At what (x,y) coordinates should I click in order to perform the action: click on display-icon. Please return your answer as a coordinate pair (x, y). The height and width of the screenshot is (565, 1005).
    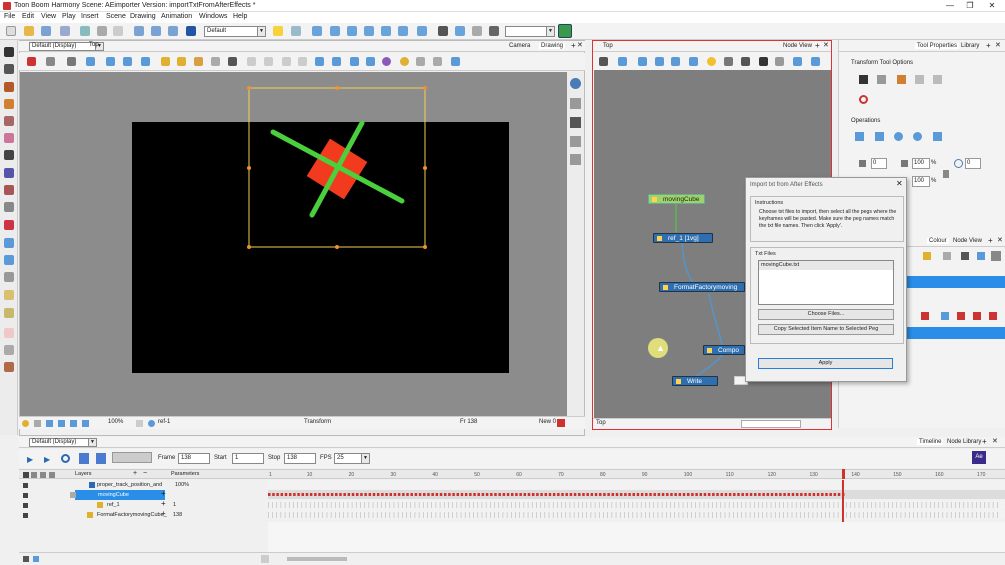
    Looking at the image, I should click on (494, 31).